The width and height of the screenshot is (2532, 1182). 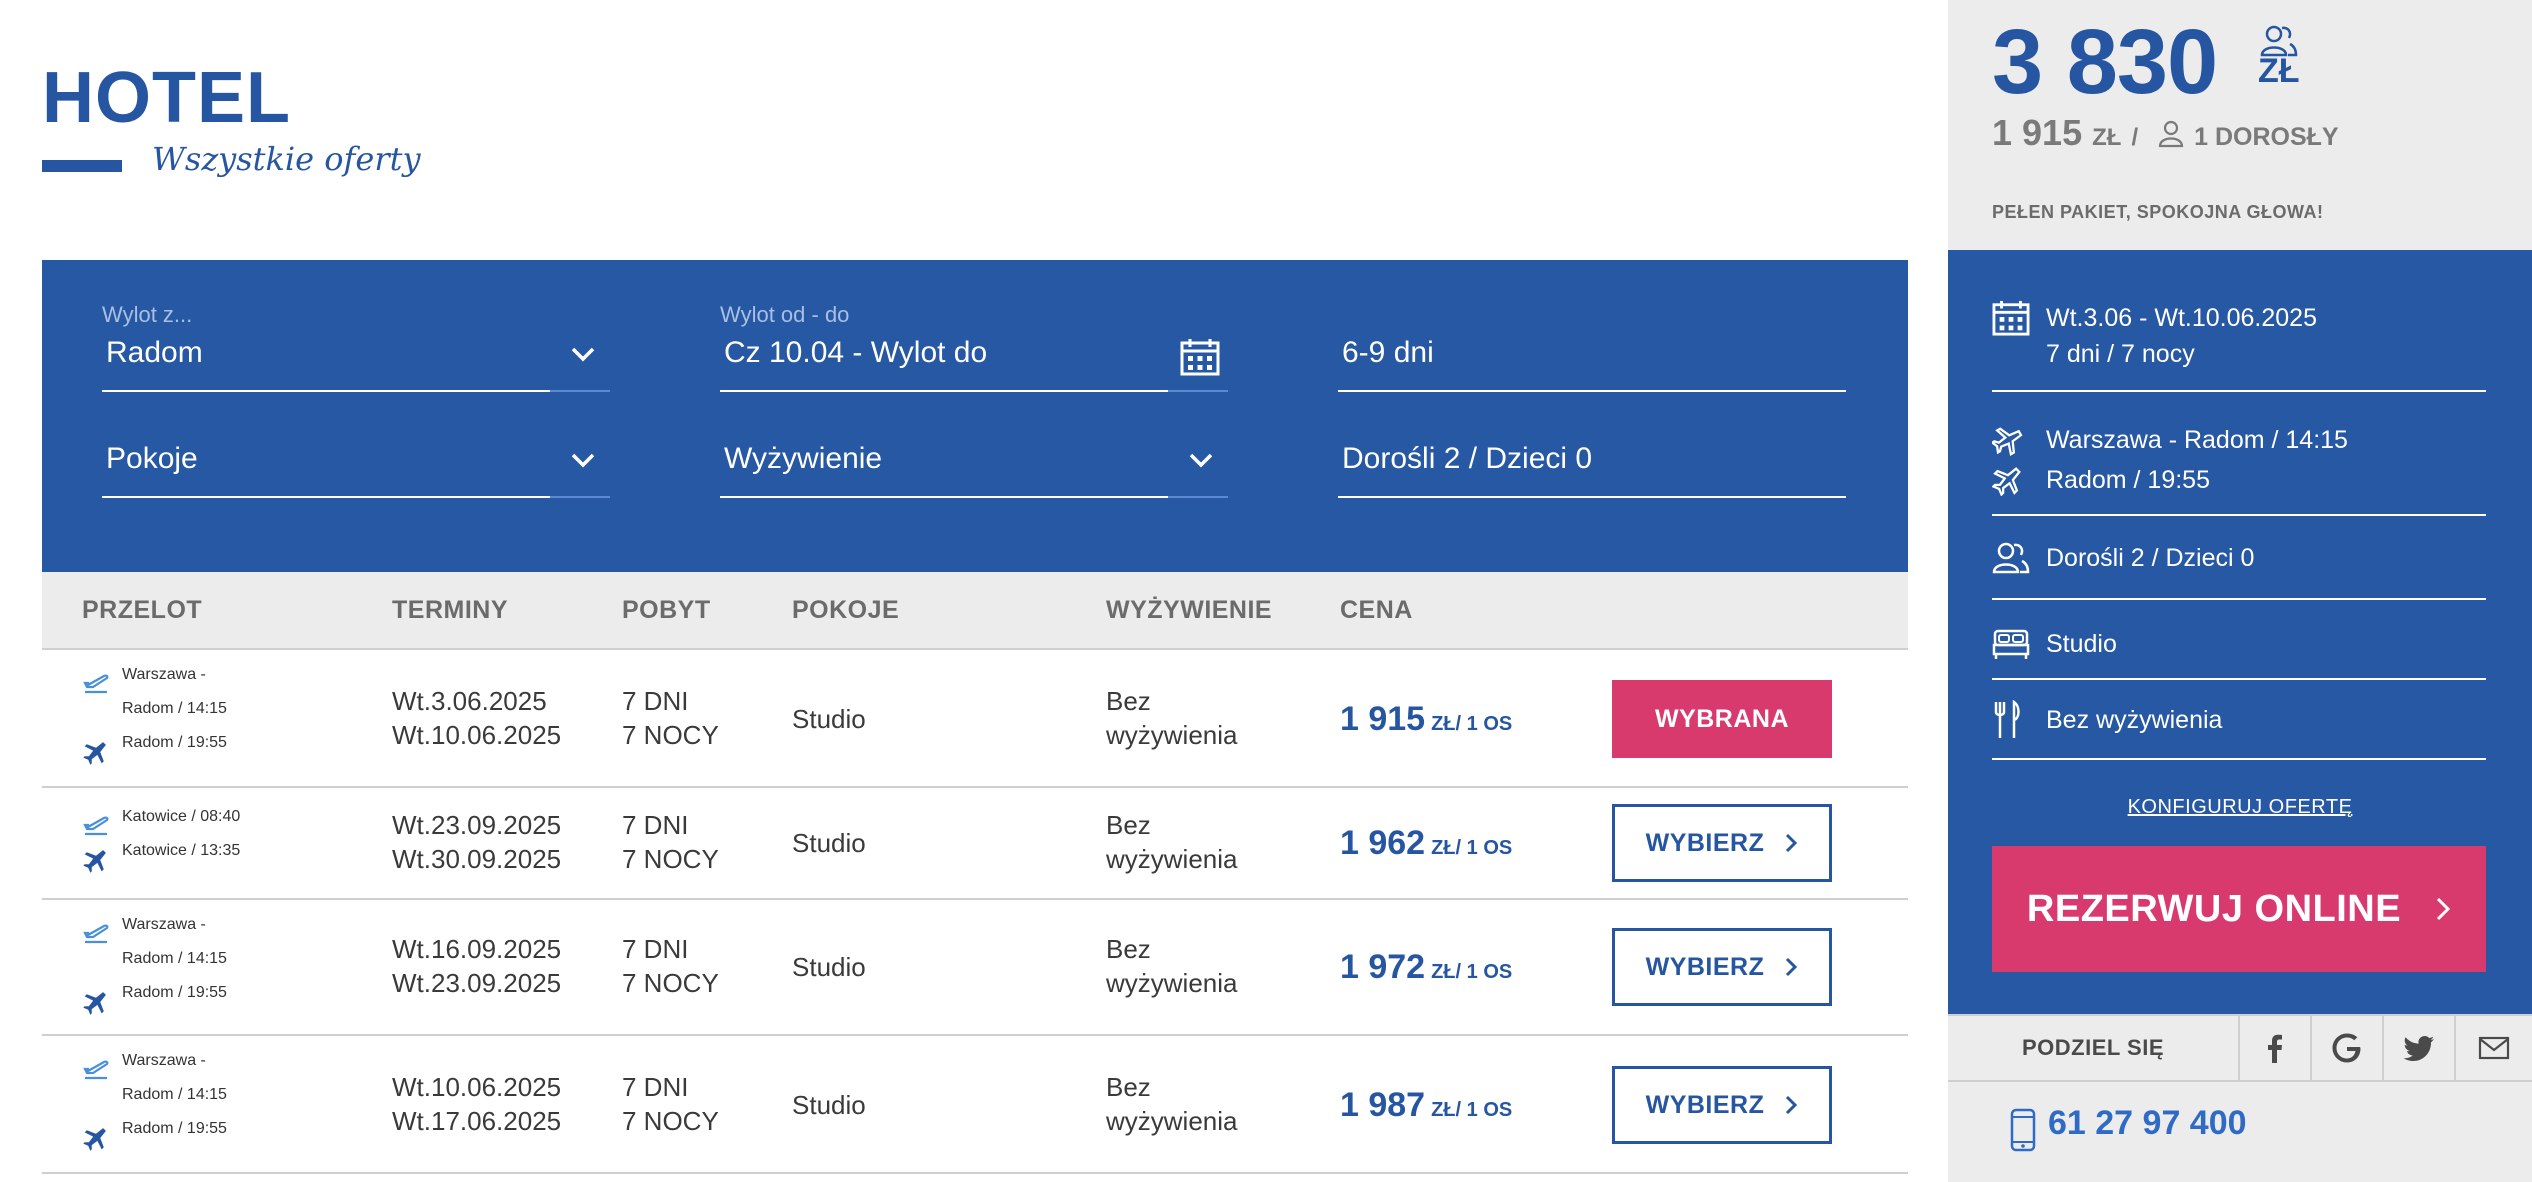 What do you see at coordinates (2023, 1130) in the screenshot?
I see `phone-icon` at bounding box center [2023, 1130].